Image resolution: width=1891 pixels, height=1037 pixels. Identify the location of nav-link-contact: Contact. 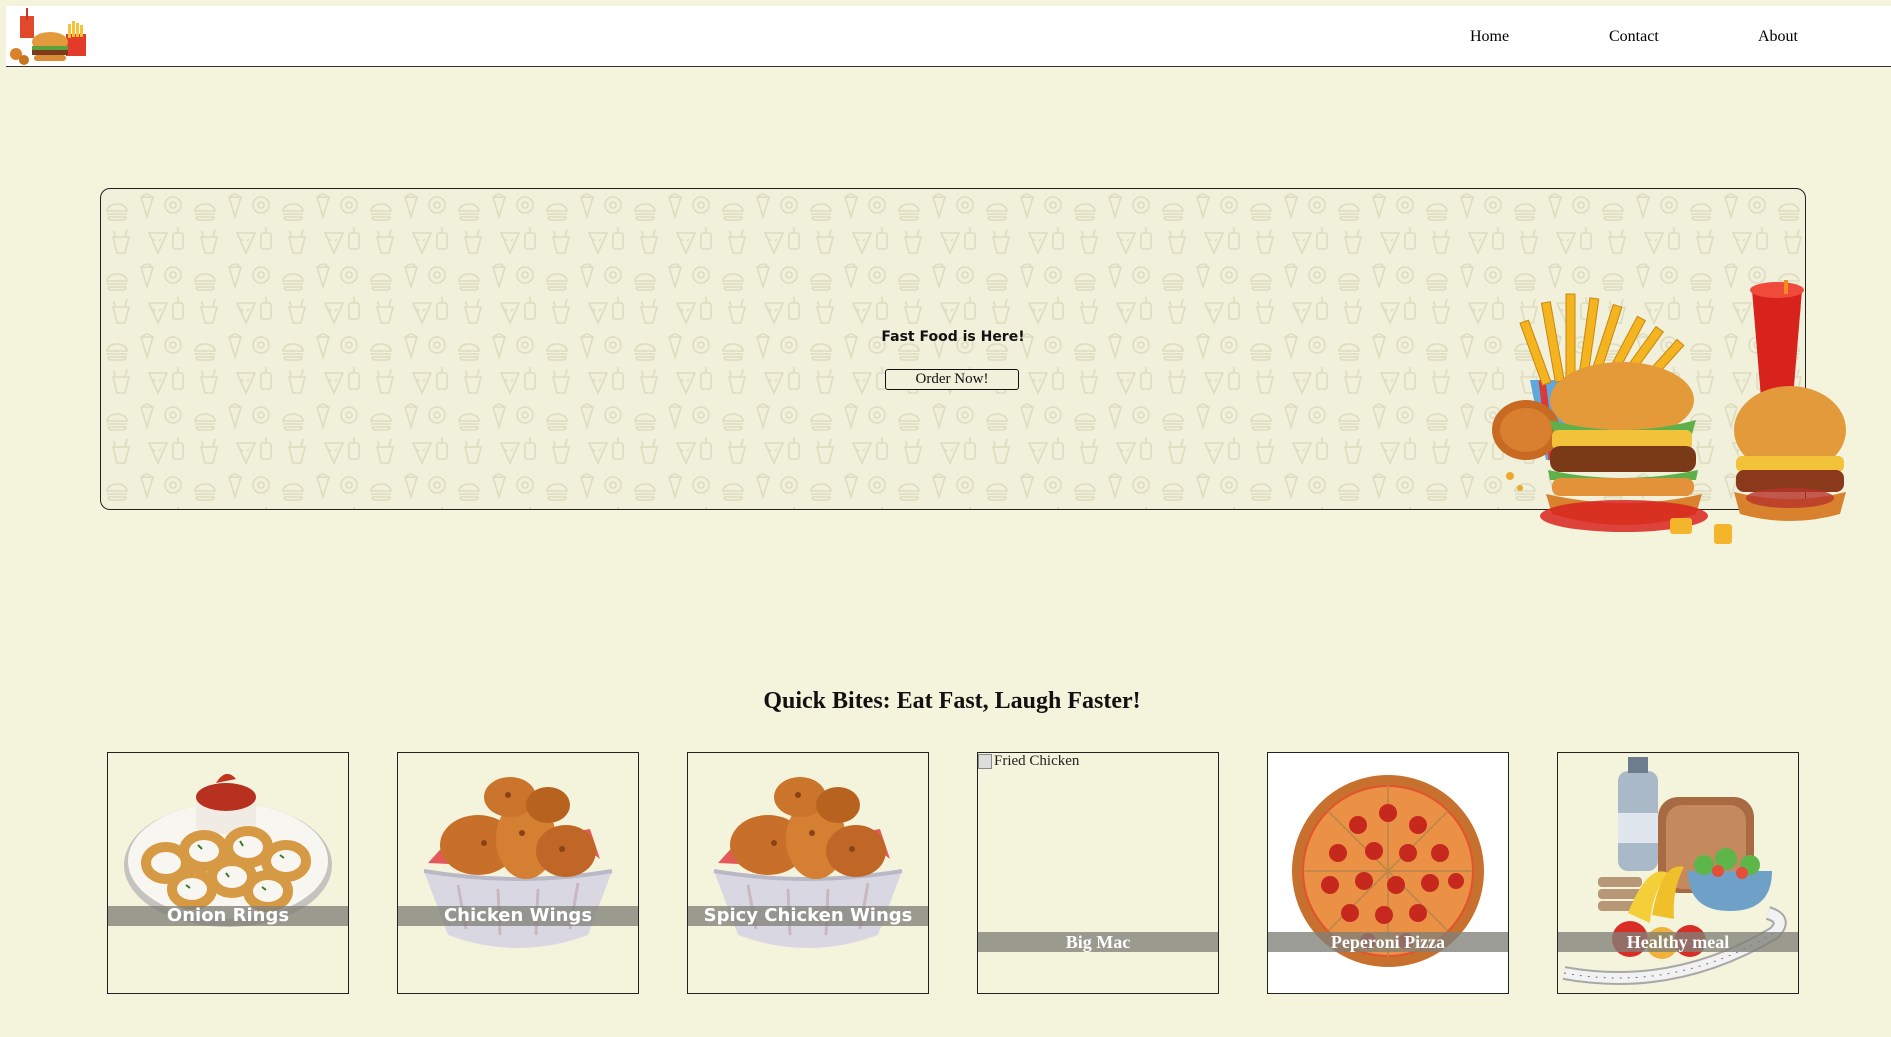
(1634, 37).